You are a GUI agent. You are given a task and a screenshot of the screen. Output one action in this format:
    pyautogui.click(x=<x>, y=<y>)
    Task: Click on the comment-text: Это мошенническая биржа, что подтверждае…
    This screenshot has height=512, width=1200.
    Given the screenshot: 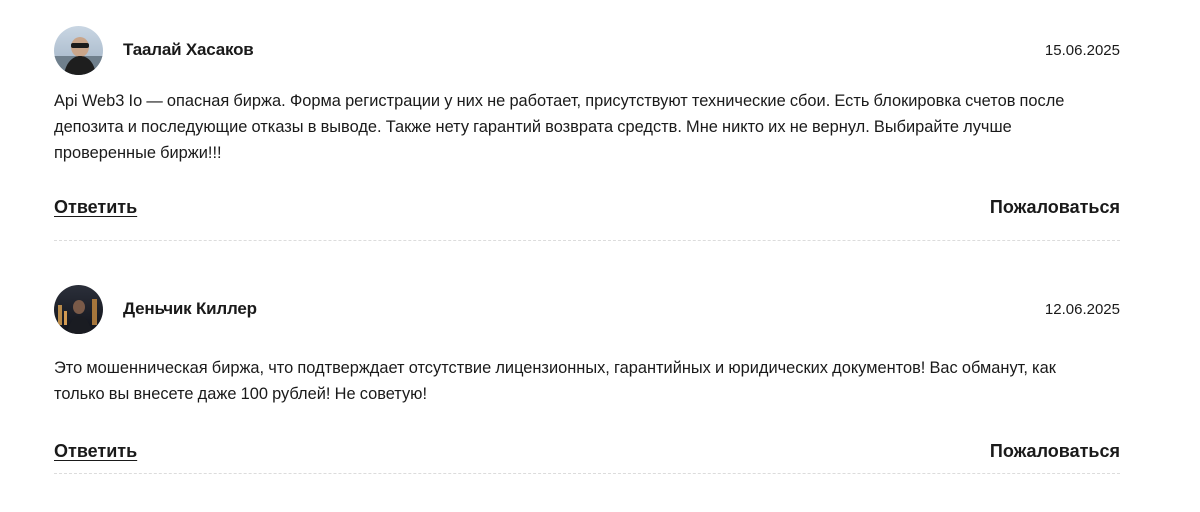 What is the action you would take?
    pyautogui.click(x=555, y=381)
    